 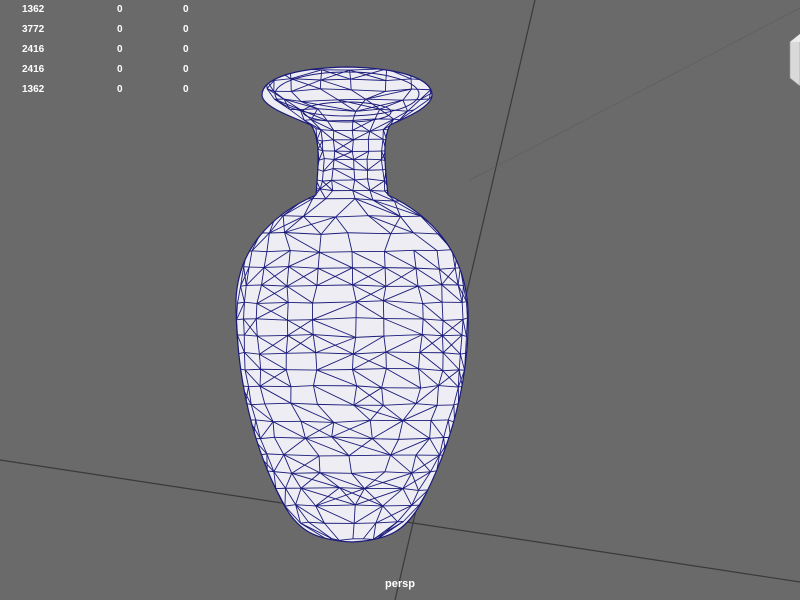 I want to click on view-cube-icon, so click(x=792, y=60).